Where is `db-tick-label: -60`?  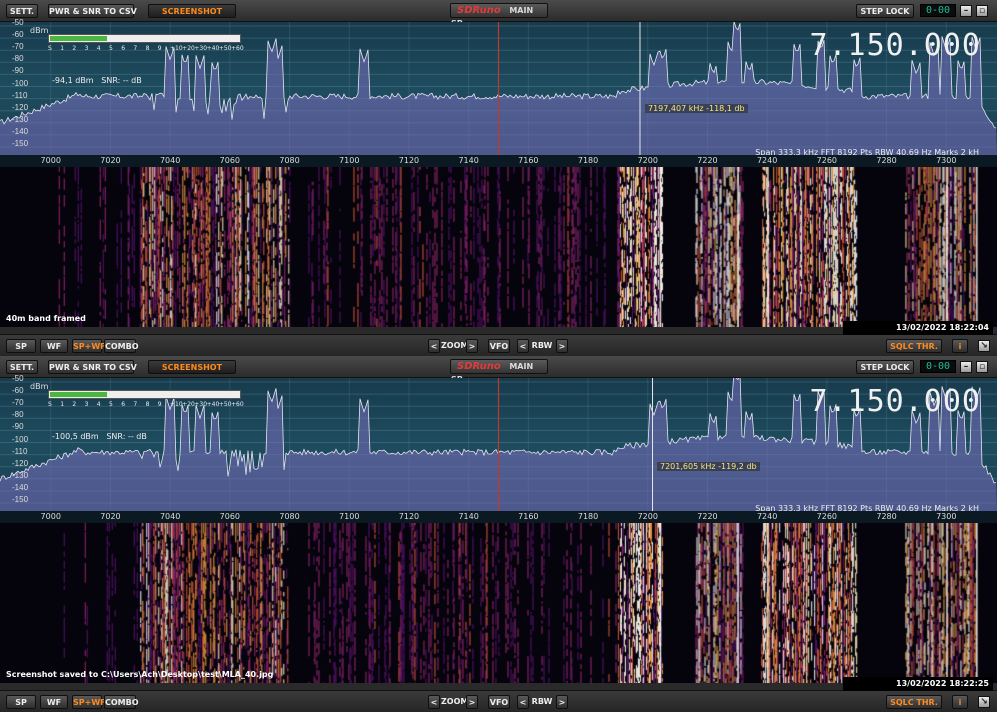
db-tick-label: -60 is located at coordinates (18, 35).